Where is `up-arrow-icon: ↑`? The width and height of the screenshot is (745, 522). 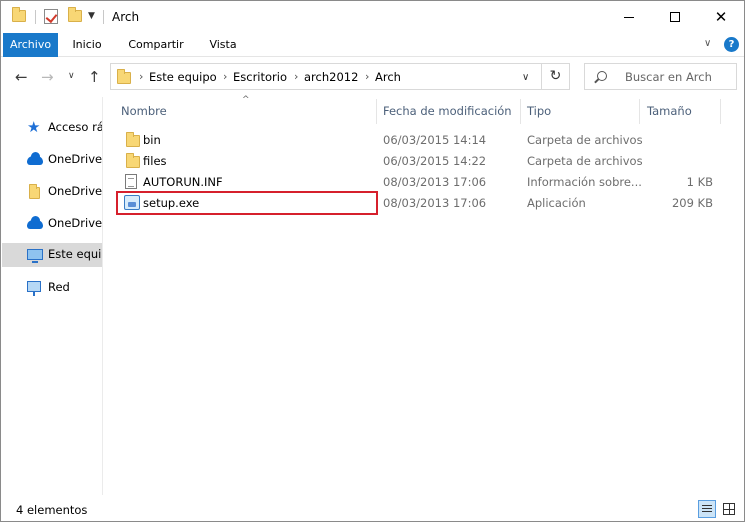
up-arrow-icon: ↑ is located at coordinates (94, 77).